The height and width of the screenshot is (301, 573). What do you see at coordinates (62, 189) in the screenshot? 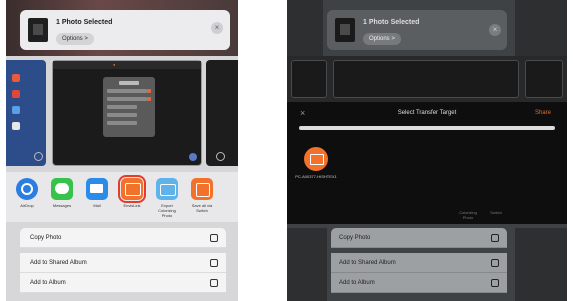
I see `messages-icon` at bounding box center [62, 189].